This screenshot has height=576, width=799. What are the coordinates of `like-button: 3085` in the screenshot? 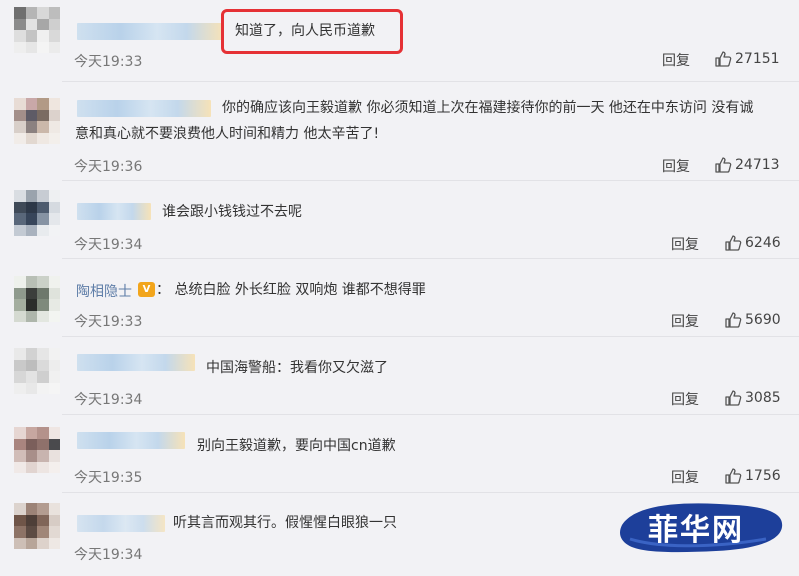 It's located at (752, 398).